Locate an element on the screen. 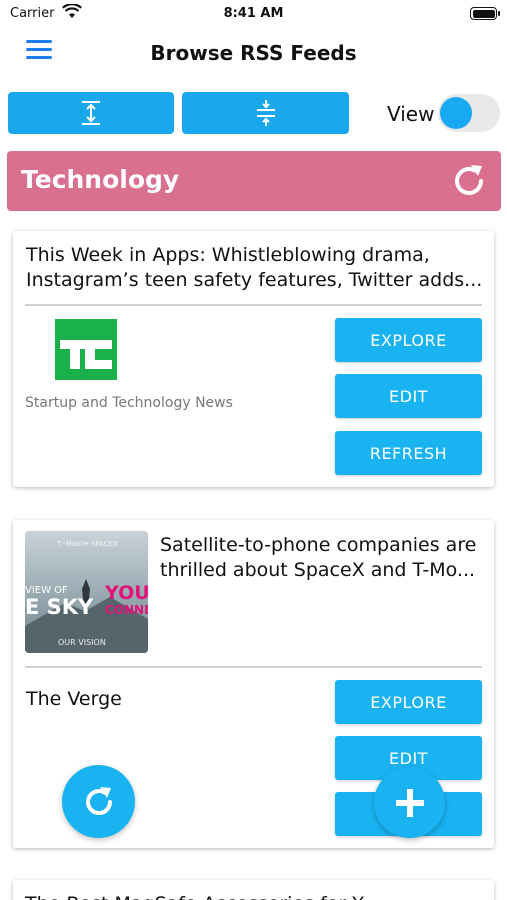  source-description: Startup and Technology News is located at coordinates (129, 403).